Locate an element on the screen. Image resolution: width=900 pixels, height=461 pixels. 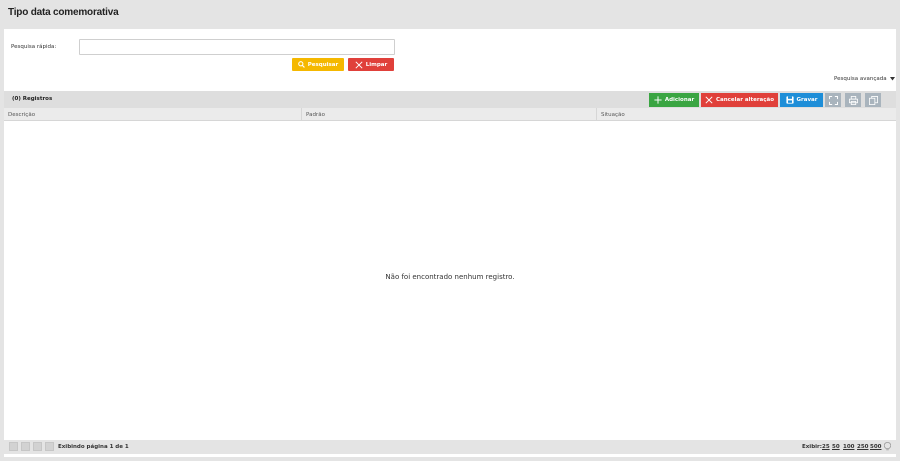
copy-icon is located at coordinates (873, 100).